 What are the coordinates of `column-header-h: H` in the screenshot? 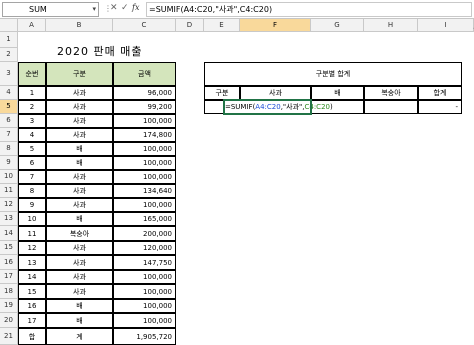 It's located at (391, 25).